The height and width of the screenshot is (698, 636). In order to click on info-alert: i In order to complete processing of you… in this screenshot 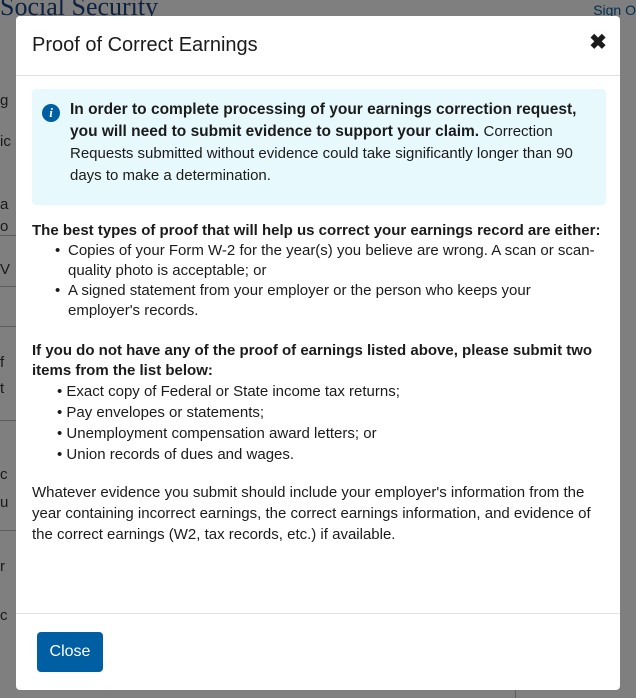, I will do `click(319, 147)`.